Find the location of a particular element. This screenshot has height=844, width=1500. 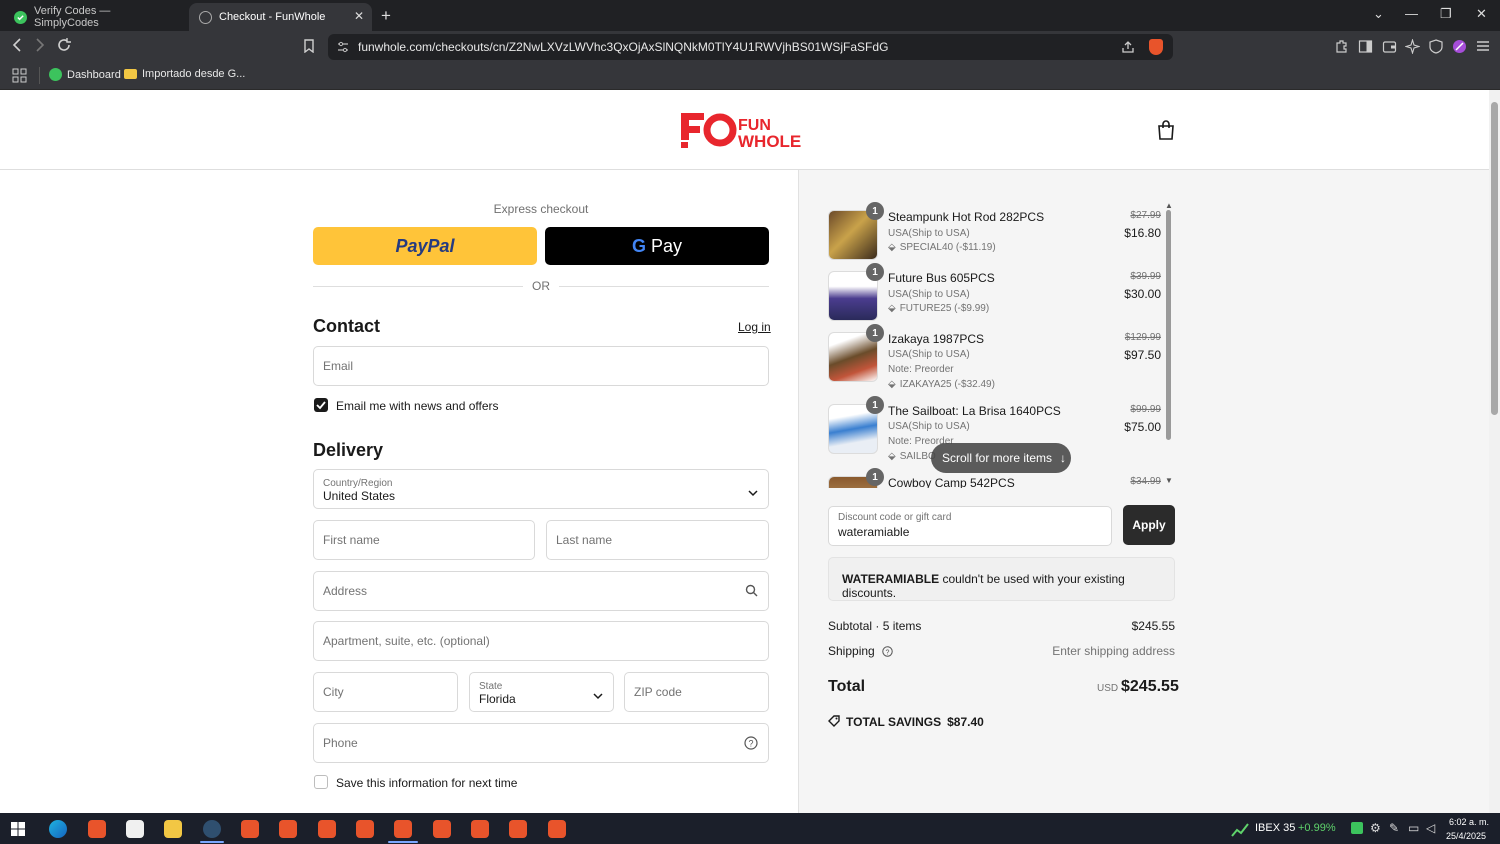

city-field: City is located at coordinates (385, 692).